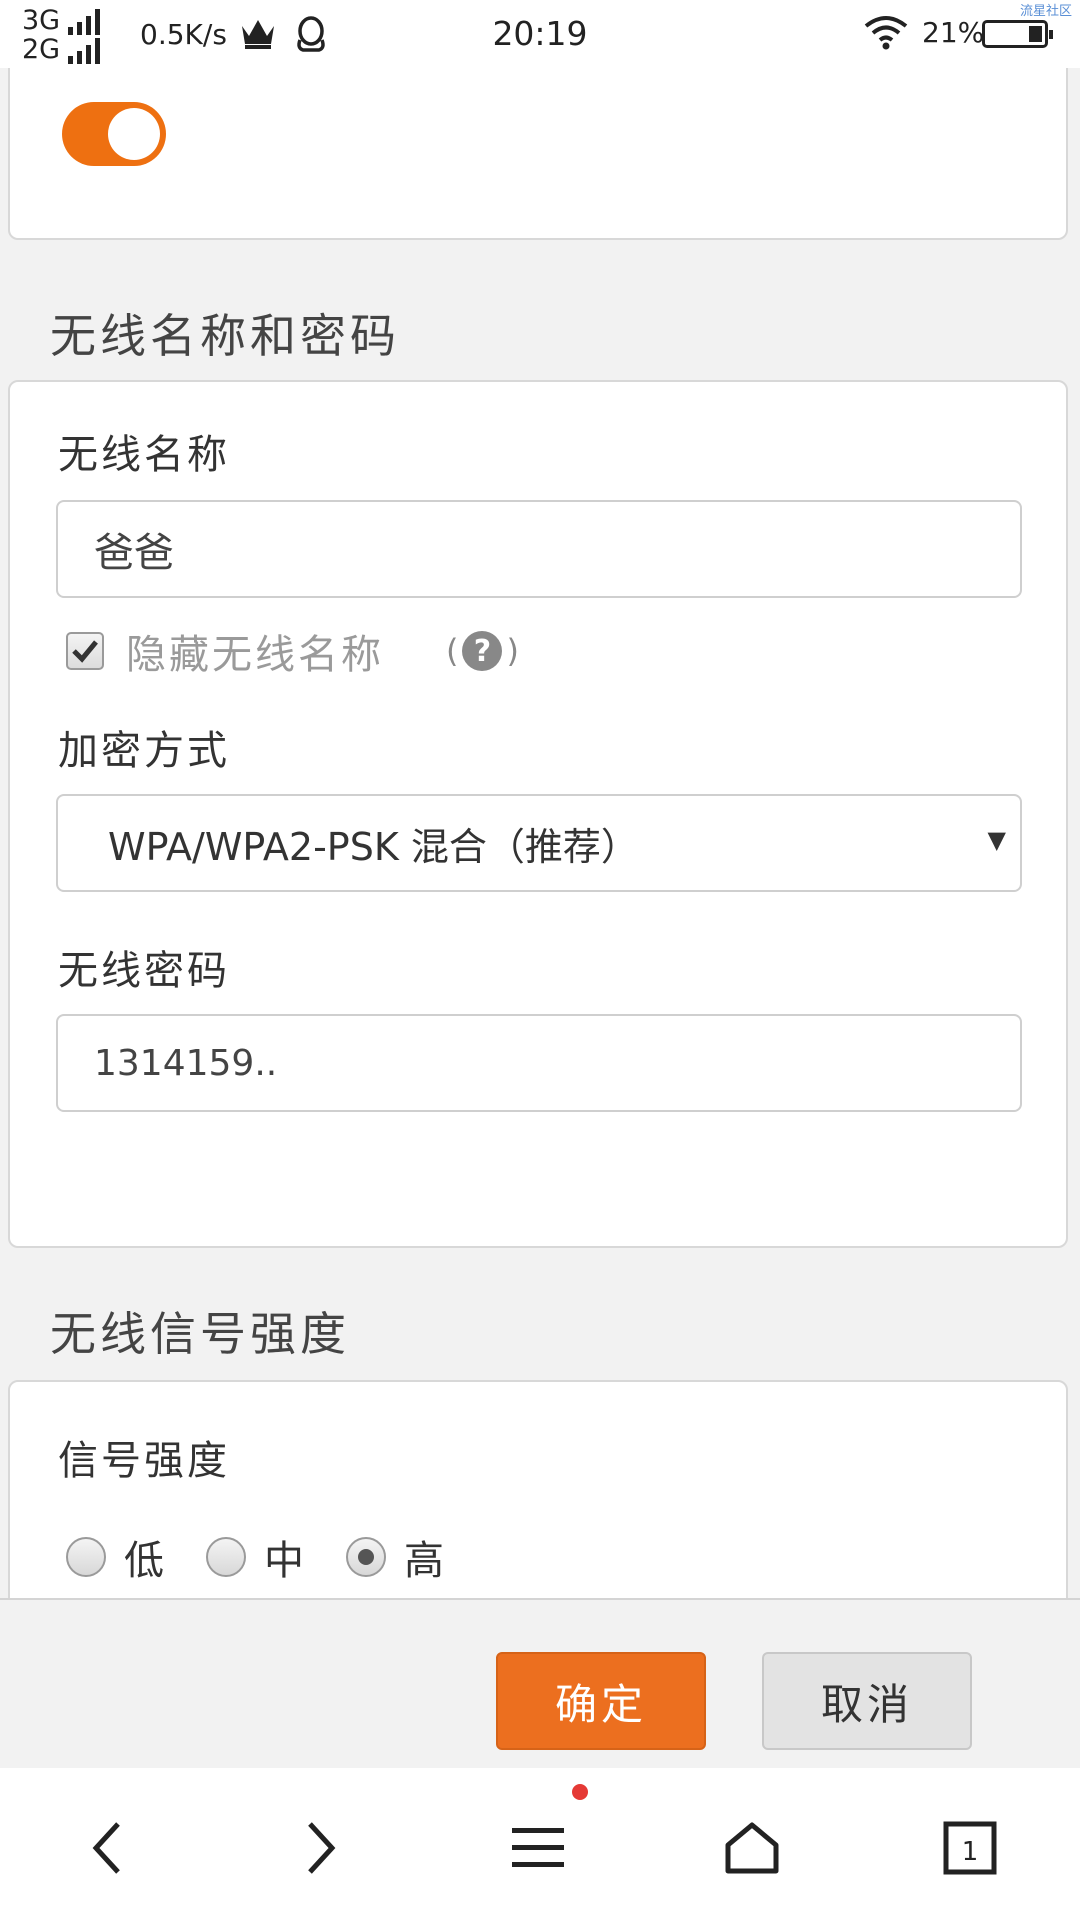  I want to click on forward-icon, so click(320, 1848).